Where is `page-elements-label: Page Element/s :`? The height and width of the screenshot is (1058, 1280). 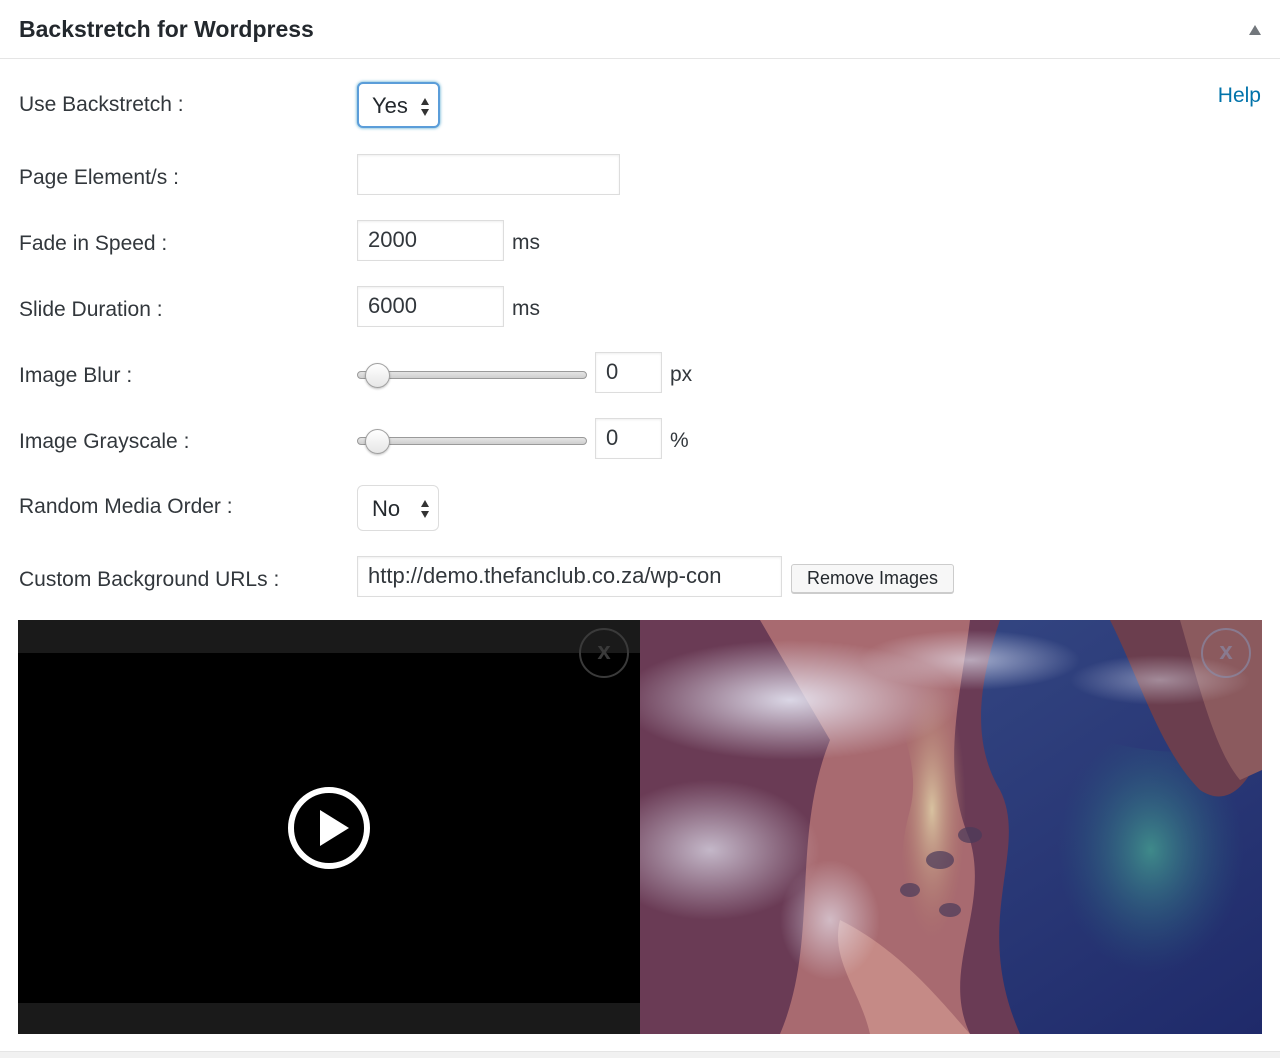 page-elements-label: Page Element/s : is located at coordinates (99, 177).